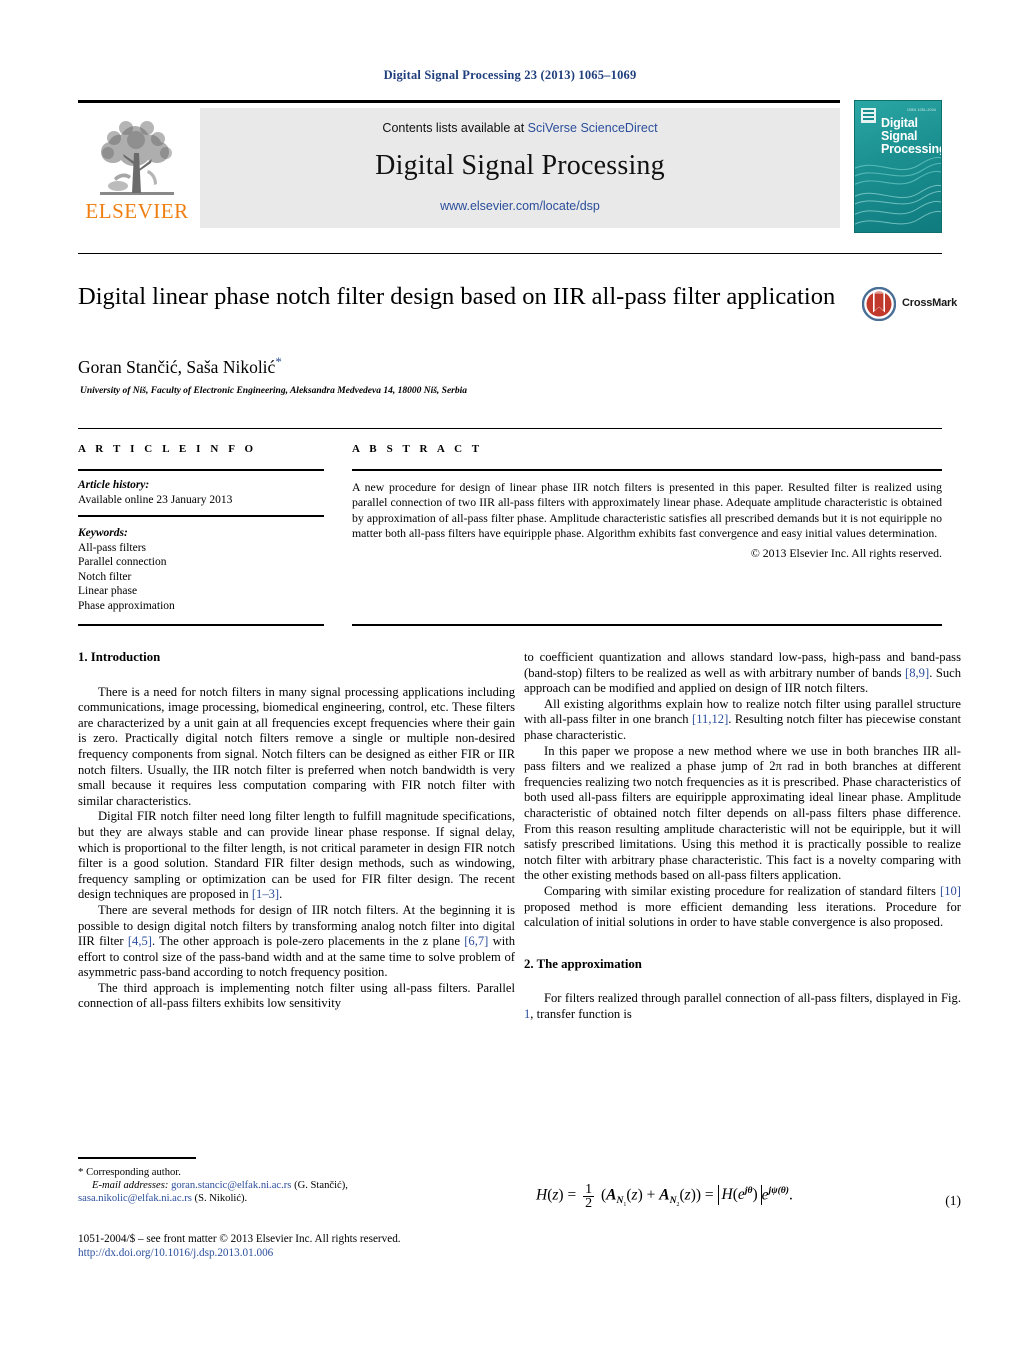  What do you see at coordinates (137, 158) in the screenshot?
I see `elsevier-tree-icon` at bounding box center [137, 158].